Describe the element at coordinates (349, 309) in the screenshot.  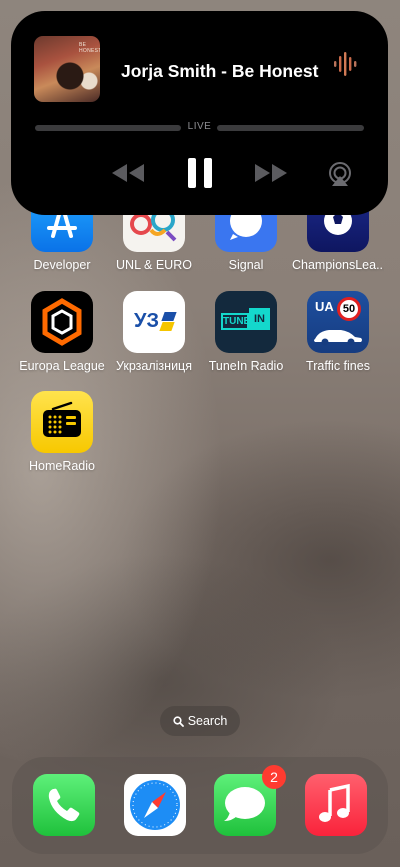
I see `speed-limit-sign: 50` at that location.